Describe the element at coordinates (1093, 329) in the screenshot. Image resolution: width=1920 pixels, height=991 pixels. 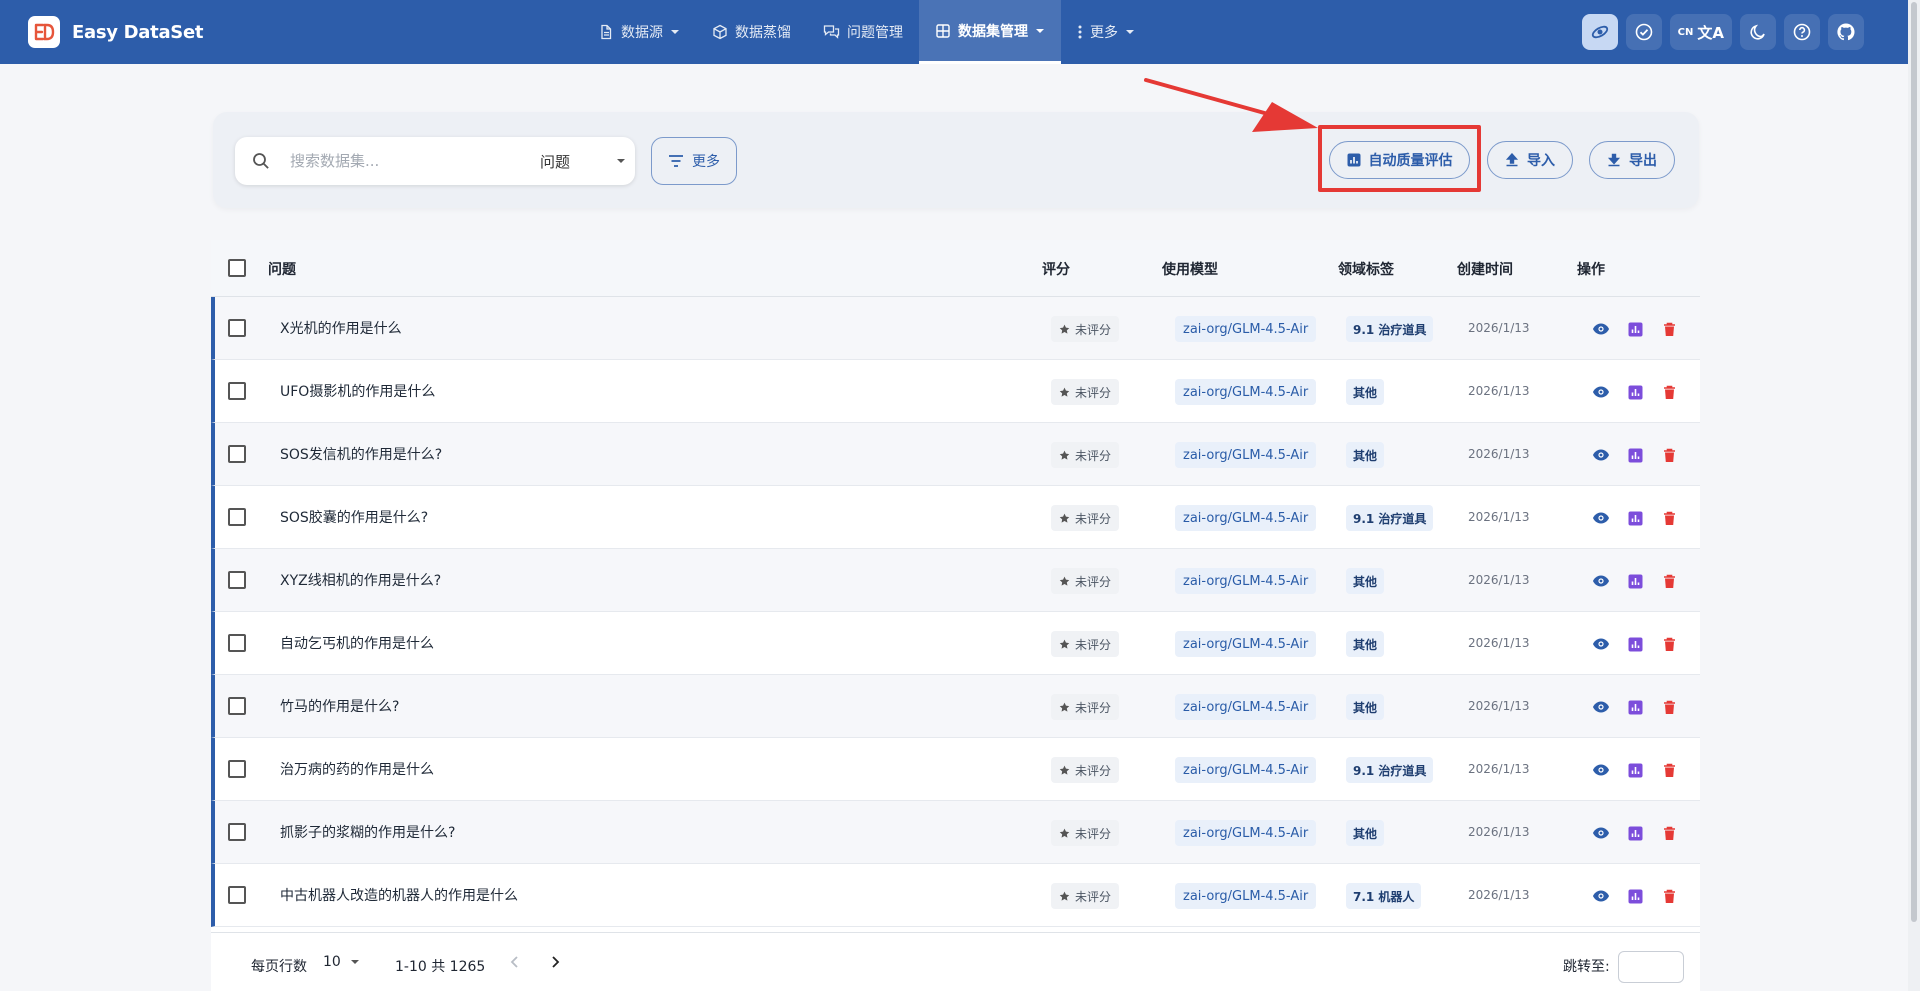
I see `score-text: 未评分` at that location.